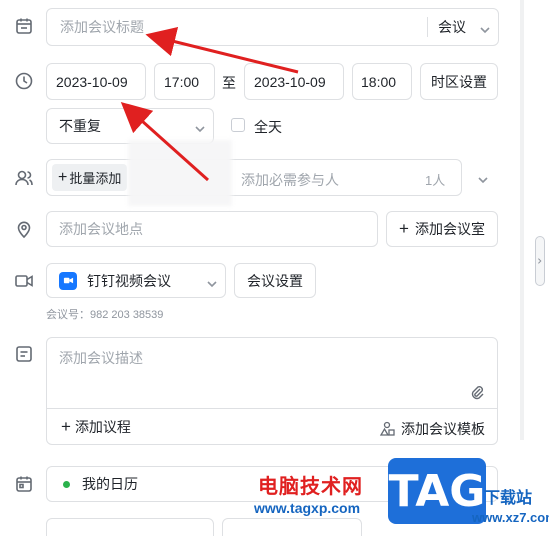 This screenshot has width=549, height=536. What do you see at coordinates (165, 141) in the screenshot?
I see `arrow-to-date` at bounding box center [165, 141].